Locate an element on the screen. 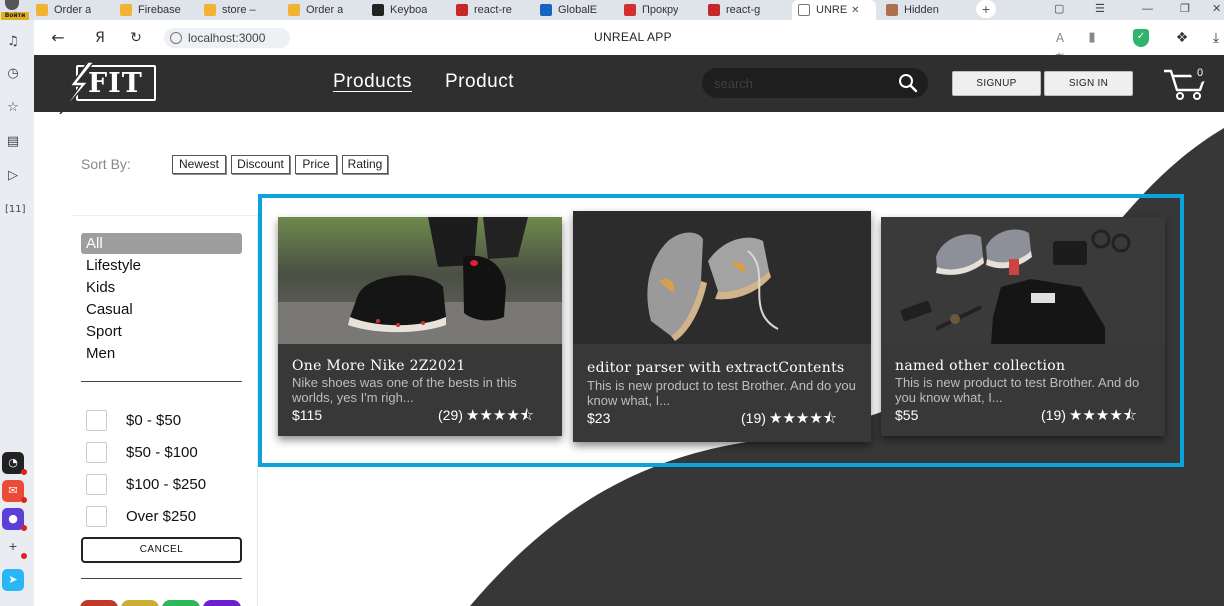 The image size is (1224, 606). price-filter-option: $50 - $100 is located at coordinates (142, 452).